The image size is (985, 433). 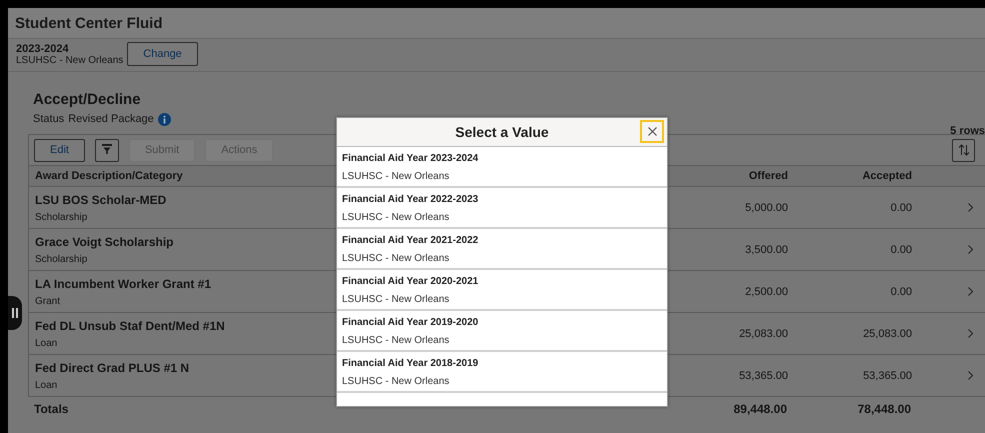 What do you see at coordinates (887, 334) in the screenshot?
I see `accepted-amount: 25,083.00` at bounding box center [887, 334].